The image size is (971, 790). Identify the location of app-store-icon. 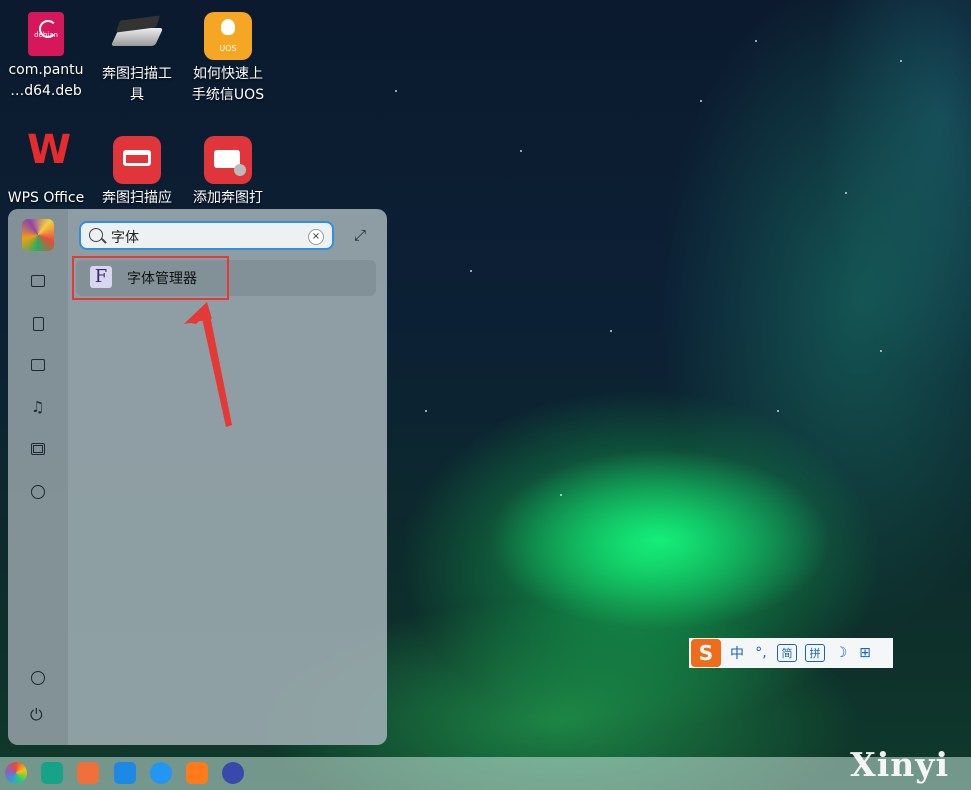
(197, 773).